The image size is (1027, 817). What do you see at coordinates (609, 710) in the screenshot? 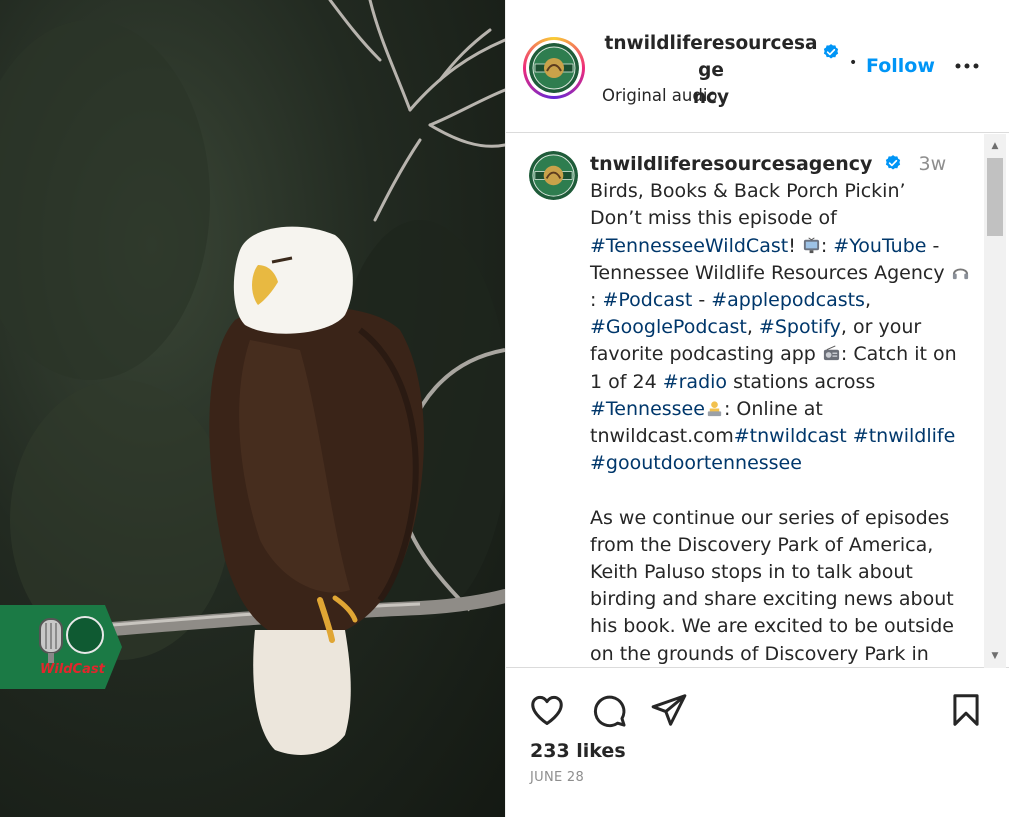
I see `comment-icon` at bounding box center [609, 710].